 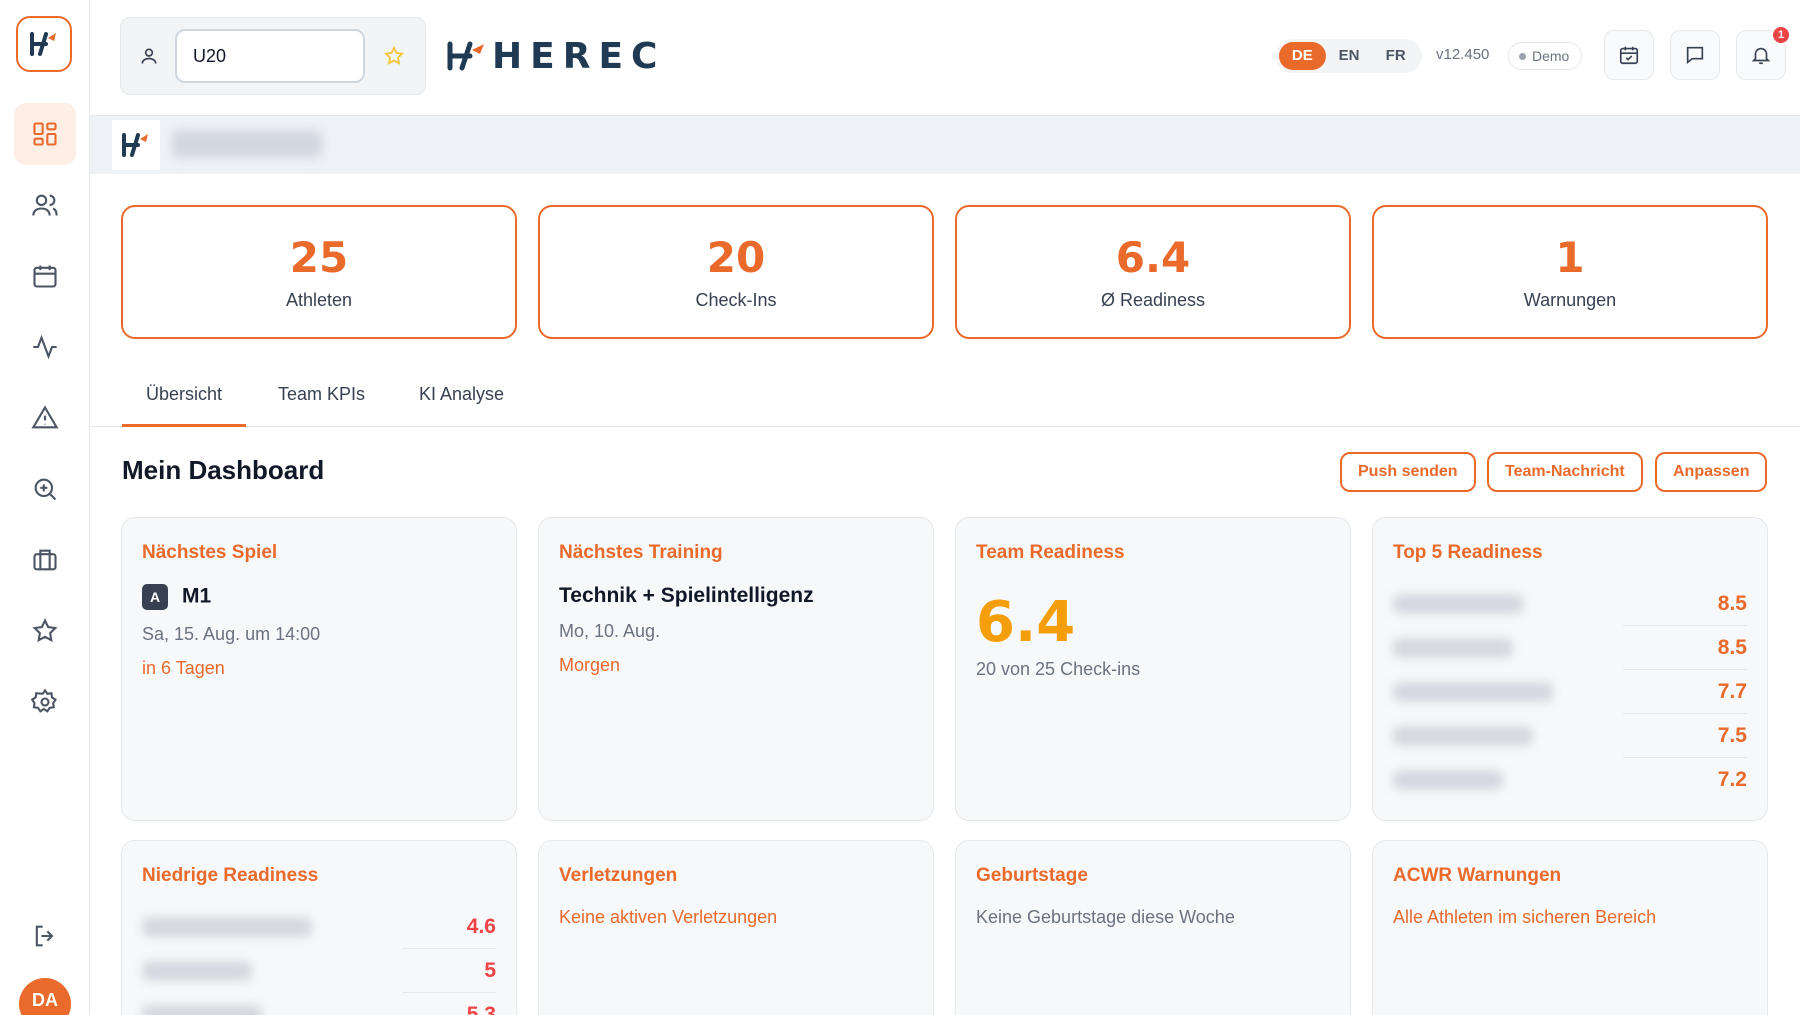 I want to click on widget-low-readiness: Niedrige Readiness 4.6 5 5.3, so click(x=319, y=927).